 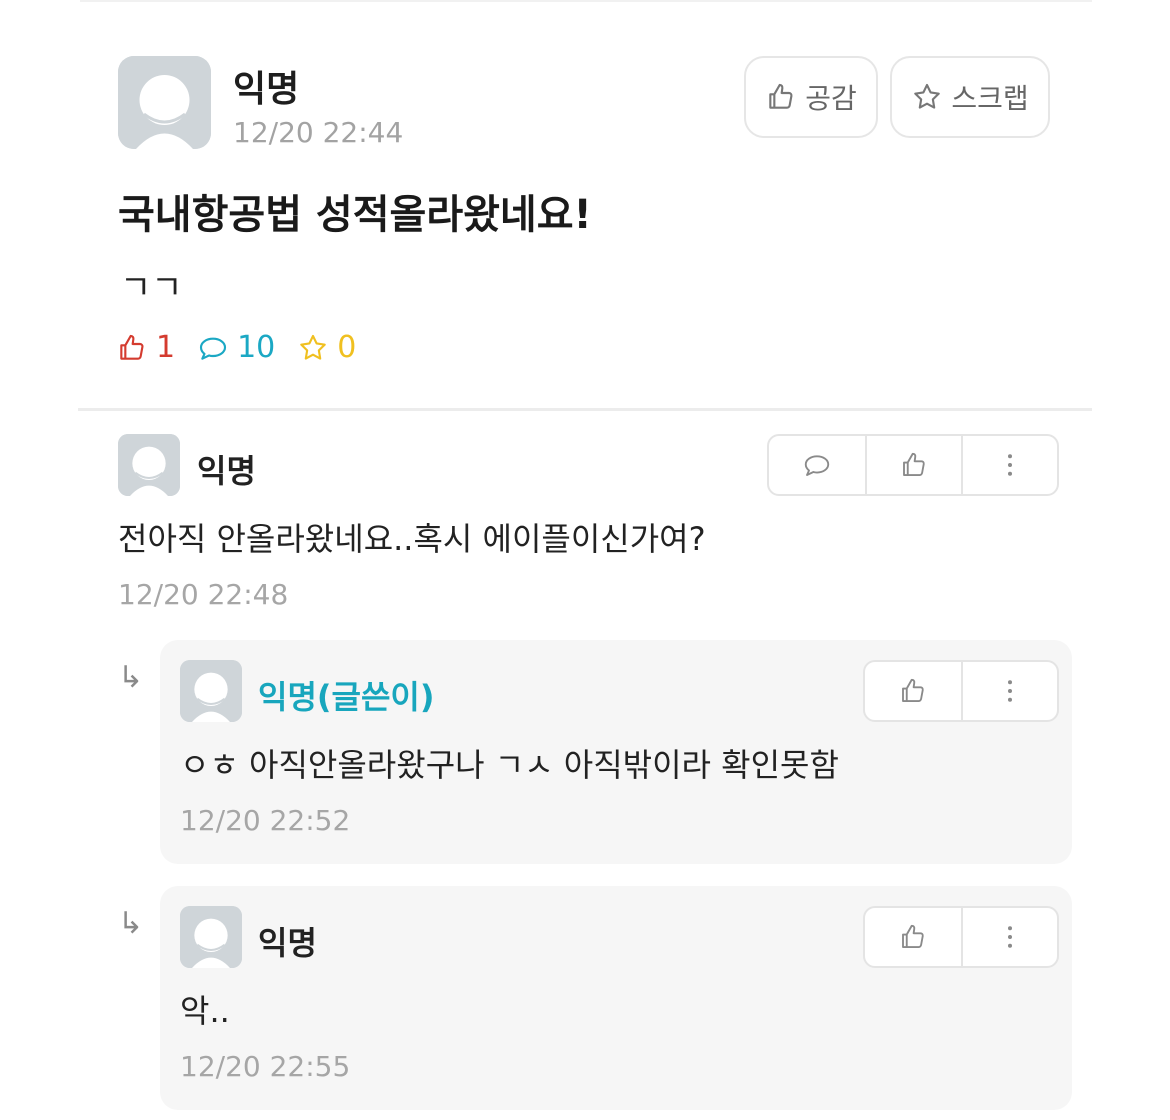 I want to click on comment-text: 전아직 안올라왔네요..혹시 에이플이신가여?, so click(x=412, y=539).